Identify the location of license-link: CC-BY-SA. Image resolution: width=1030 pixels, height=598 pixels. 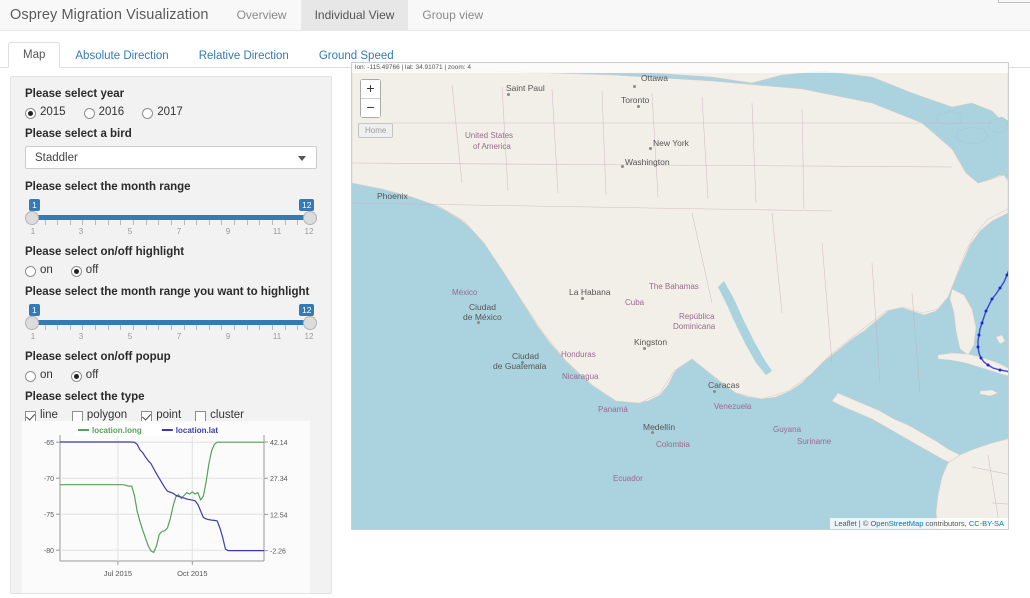
(986, 523).